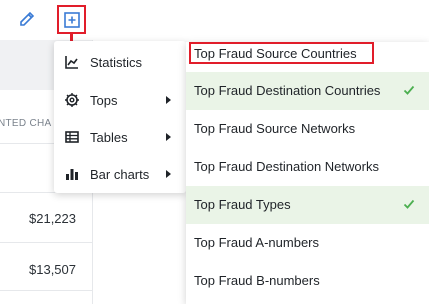 The image size is (429, 304). What do you see at coordinates (104, 100) in the screenshot?
I see `menu-item-label: Tops` at bounding box center [104, 100].